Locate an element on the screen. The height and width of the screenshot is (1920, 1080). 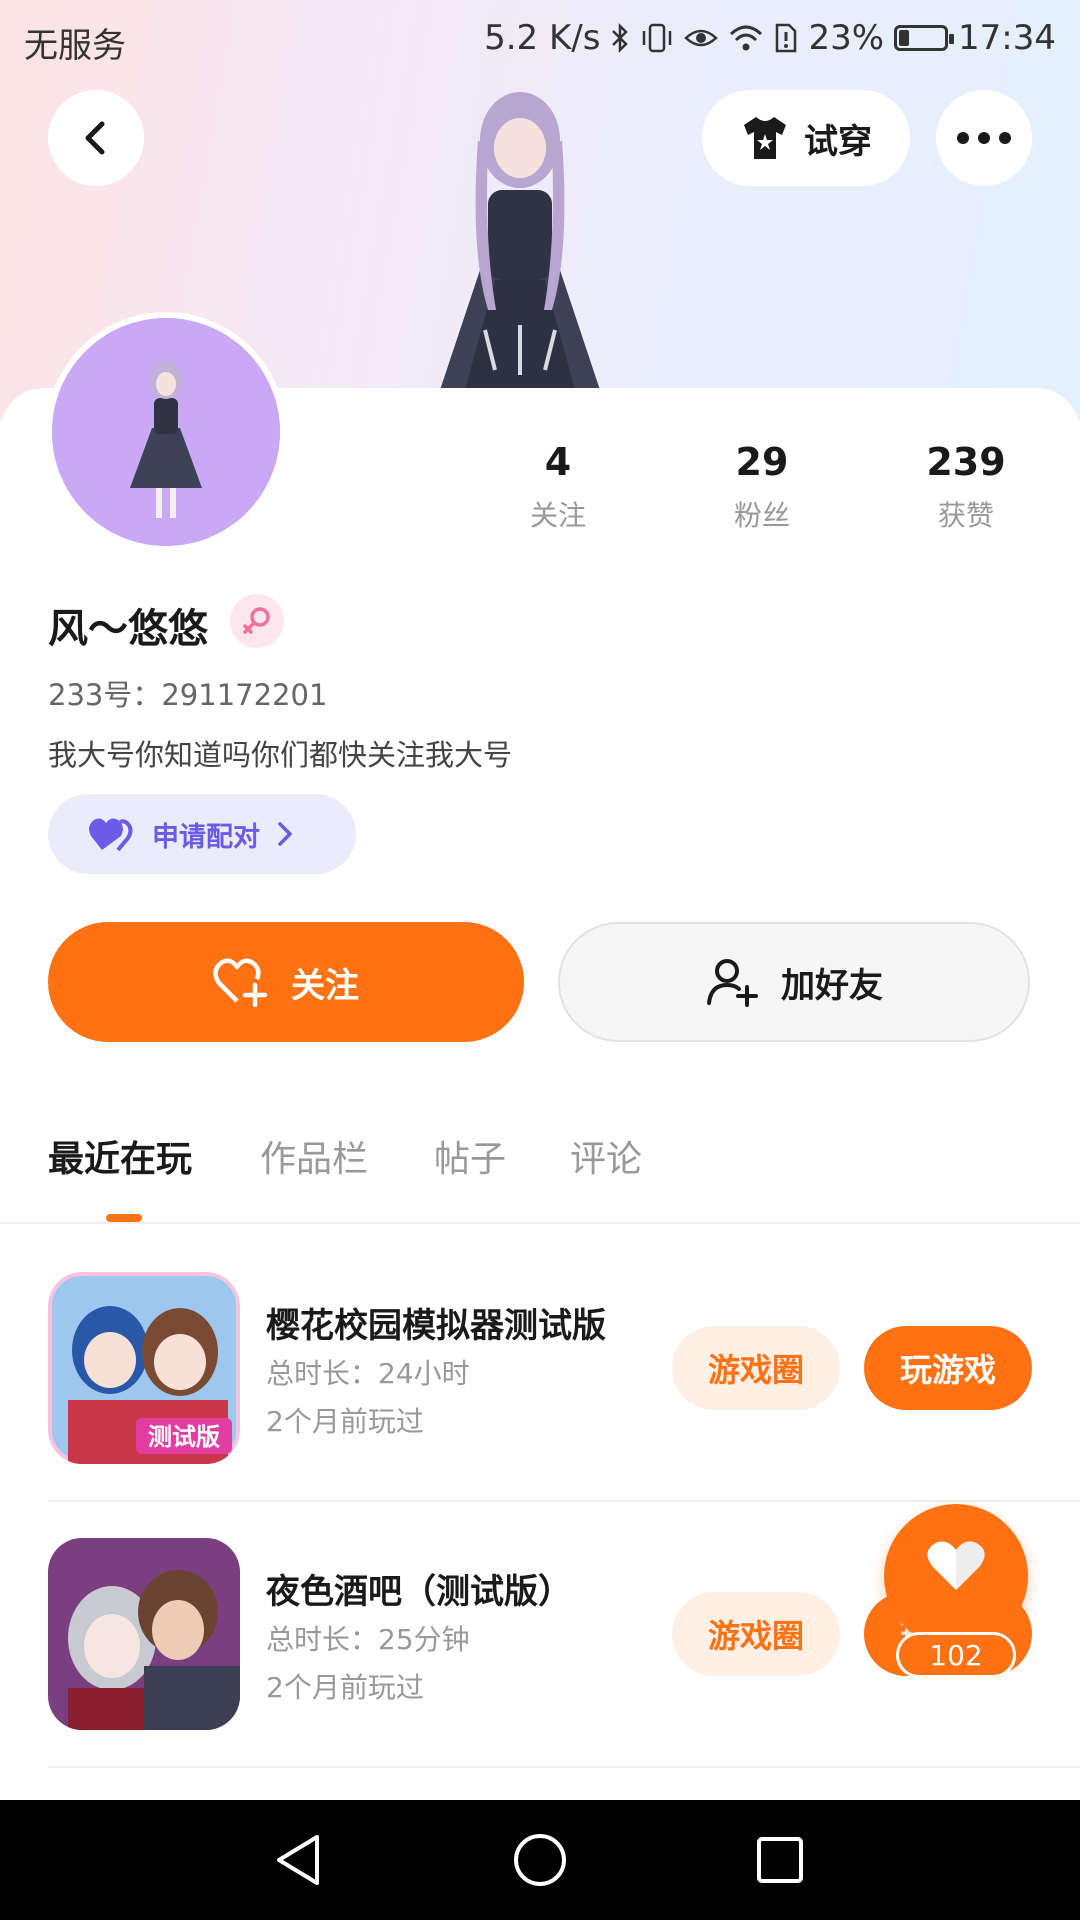
heart-icon is located at coordinates (956, 1565).